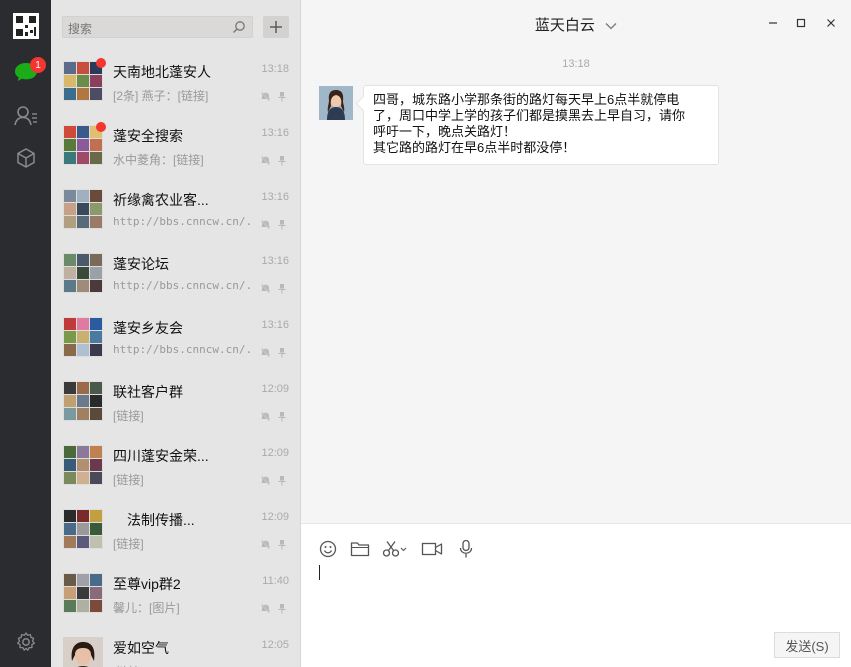  Describe the element at coordinates (275, 645) in the screenshot. I see `session-time: 12:05` at that location.